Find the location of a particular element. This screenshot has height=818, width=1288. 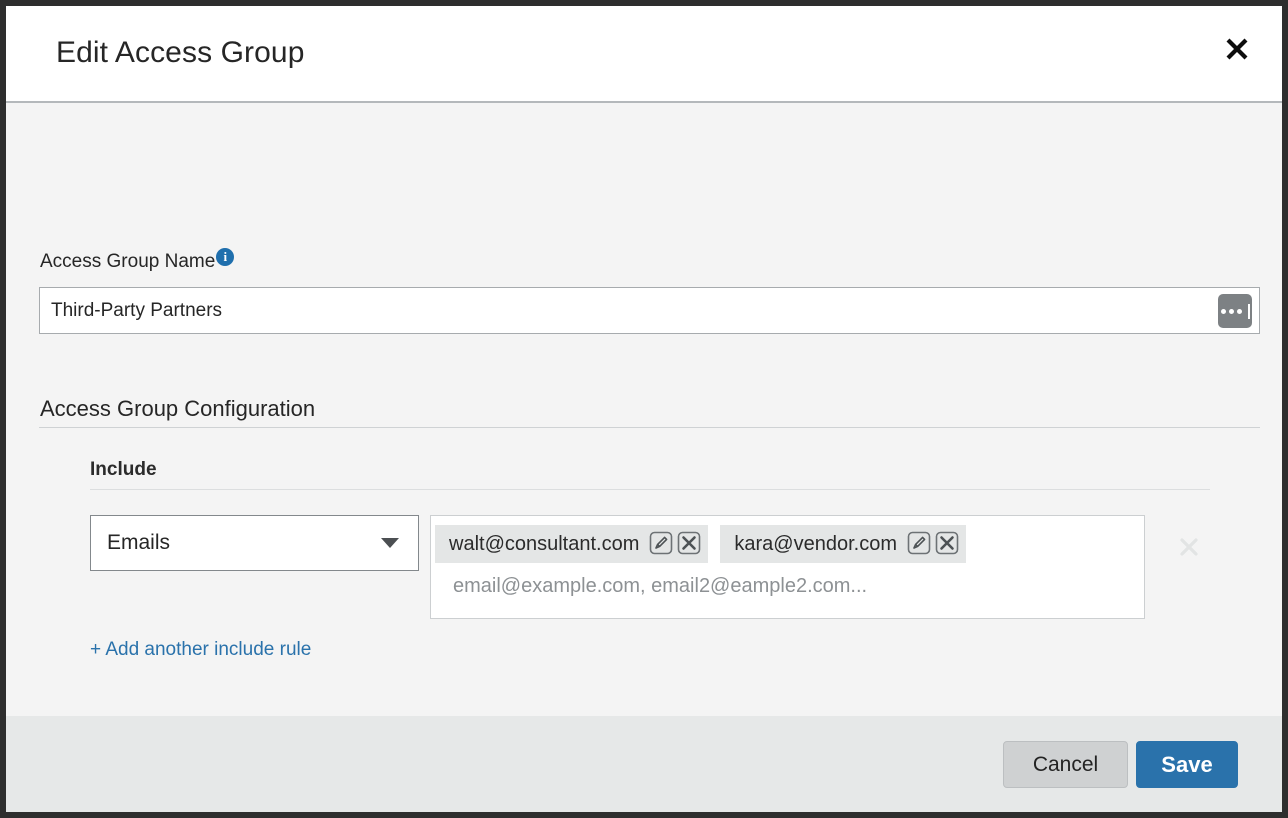

name-picker-button is located at coordinates (1235, 311).